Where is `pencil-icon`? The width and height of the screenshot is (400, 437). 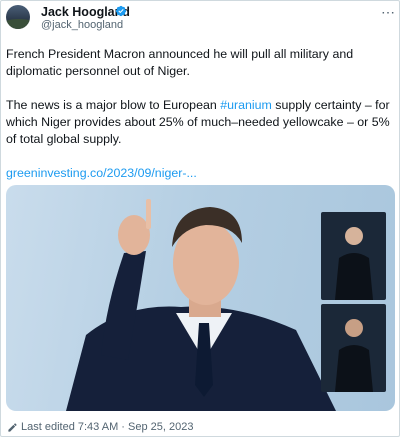 pencil-icon is located at coordinates (12, 427).